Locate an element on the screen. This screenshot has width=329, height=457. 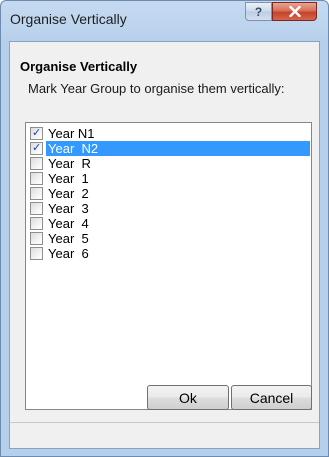
list-item-label-wrap: Year 4 is located at coordinates (178, 223).